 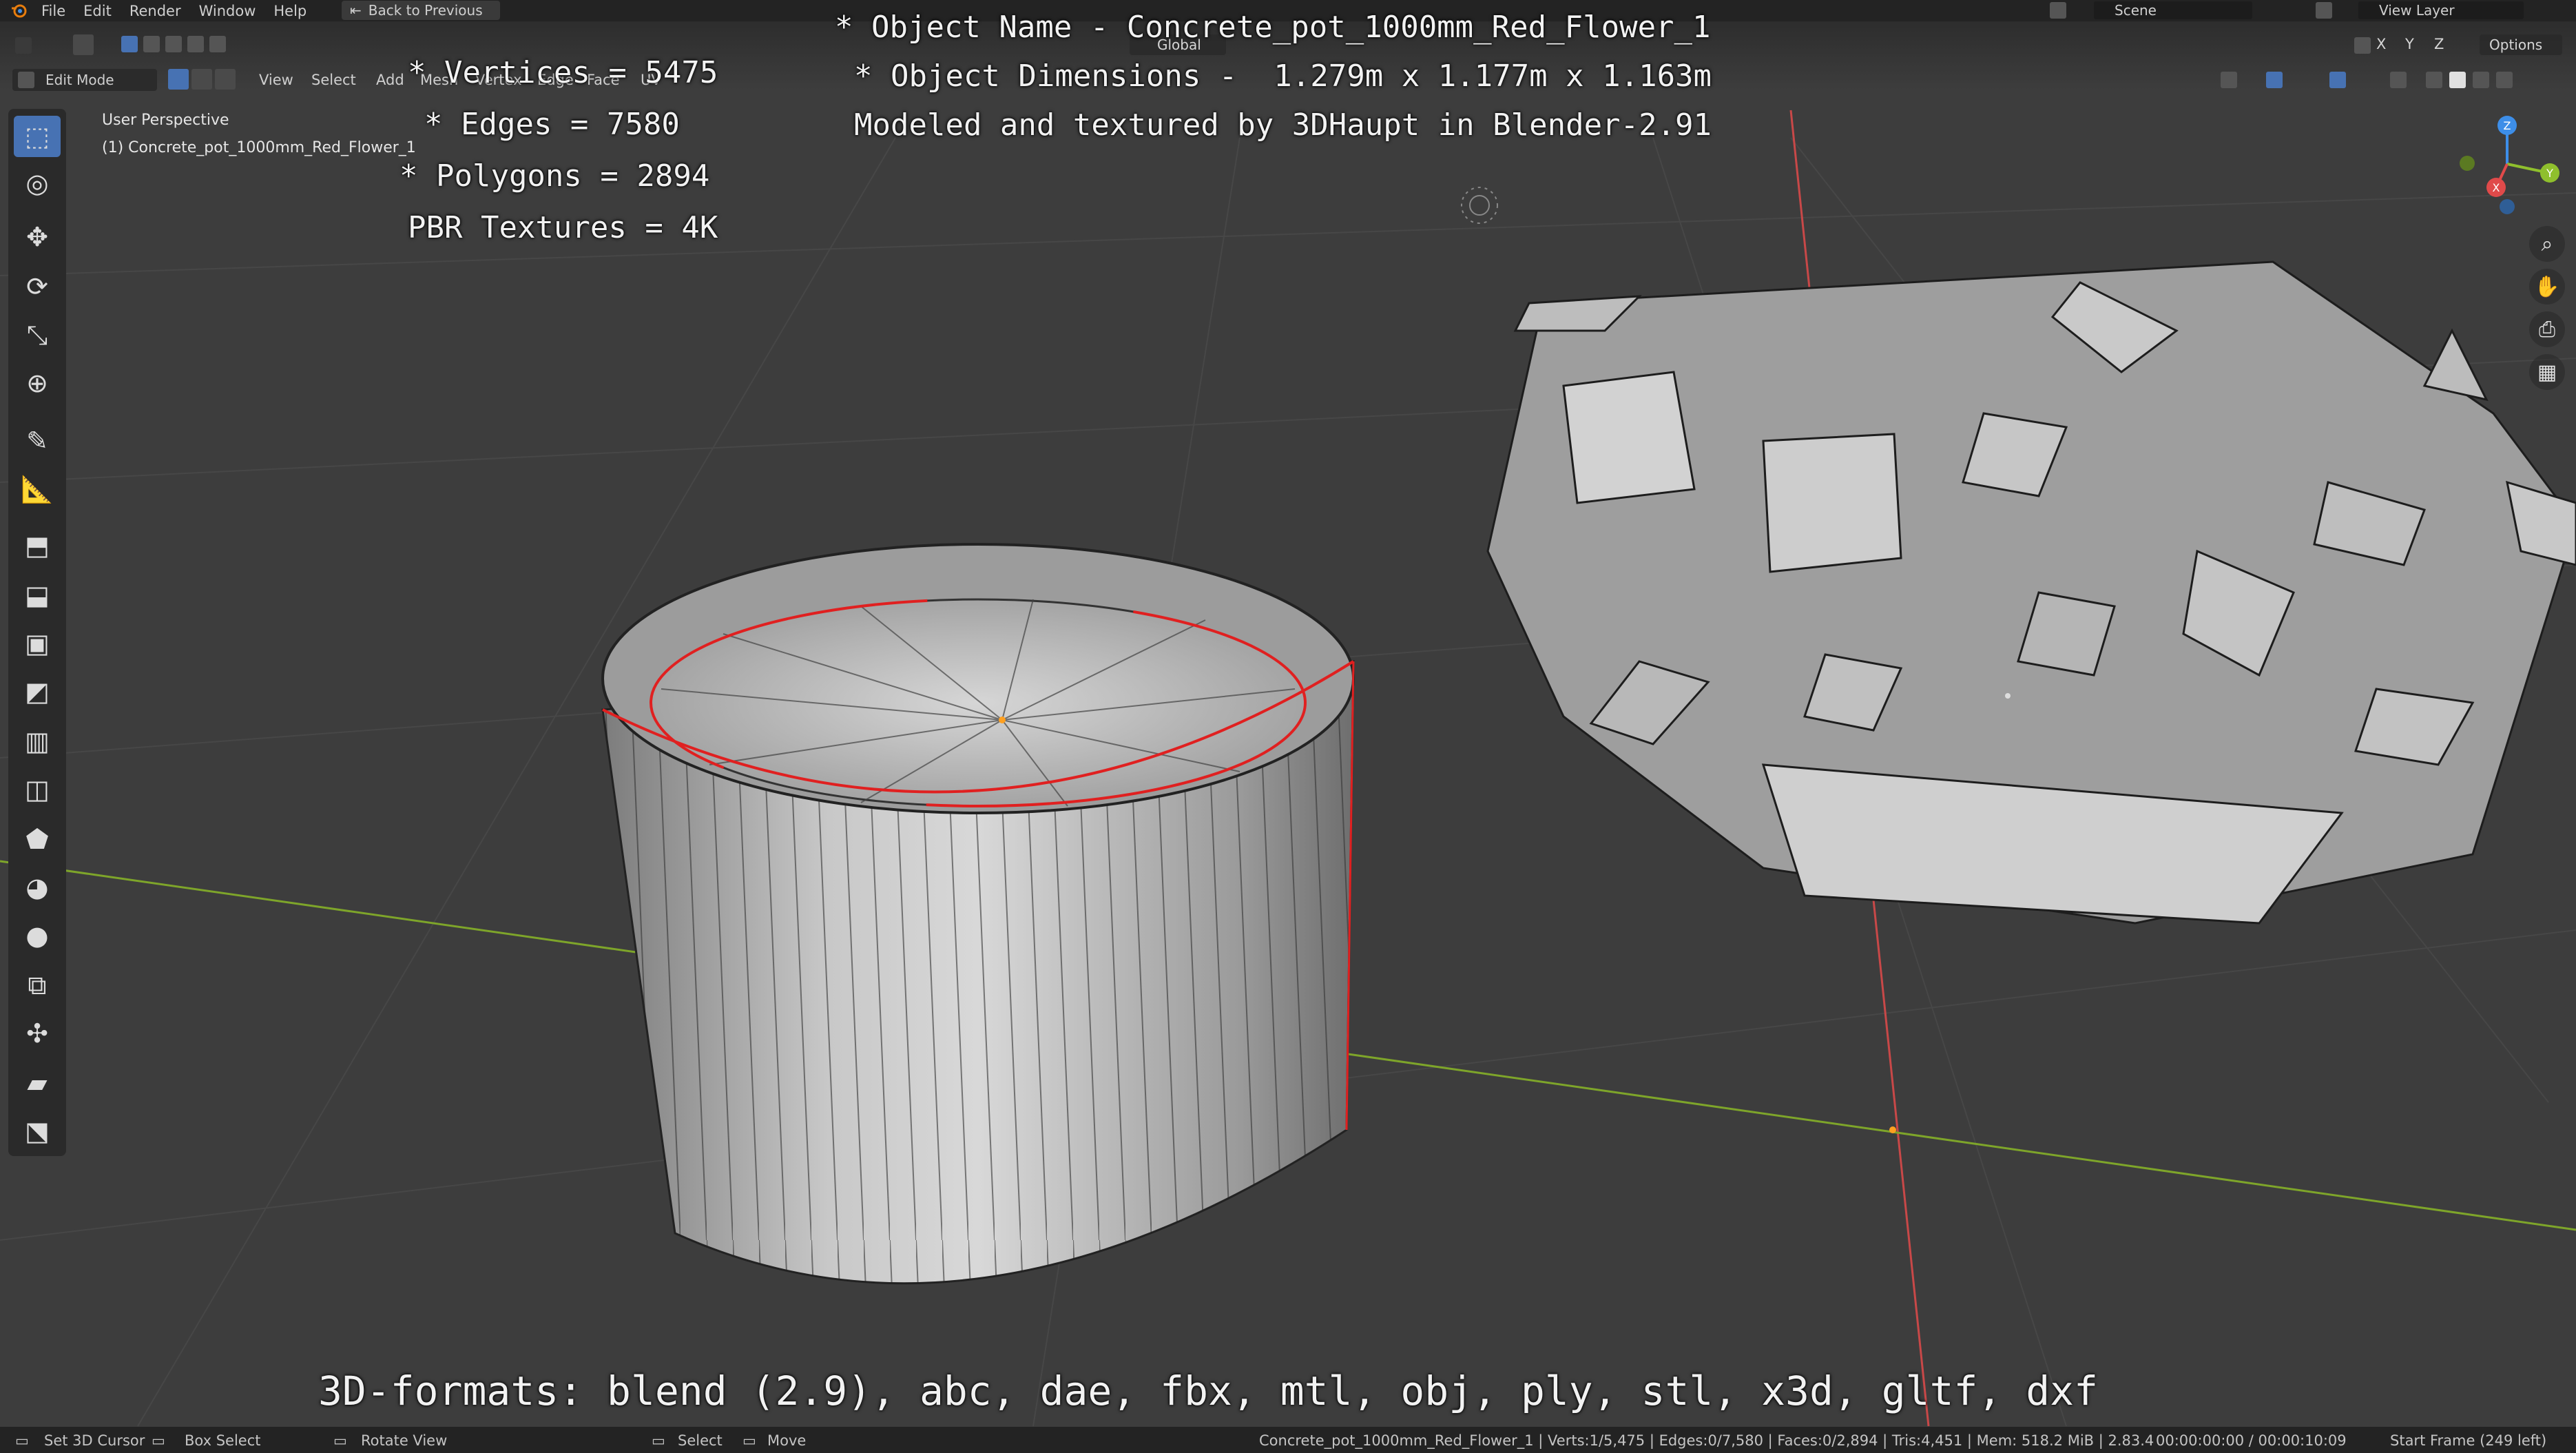 I want to click on edge-select-mode-button, so click(x=201, y=79).